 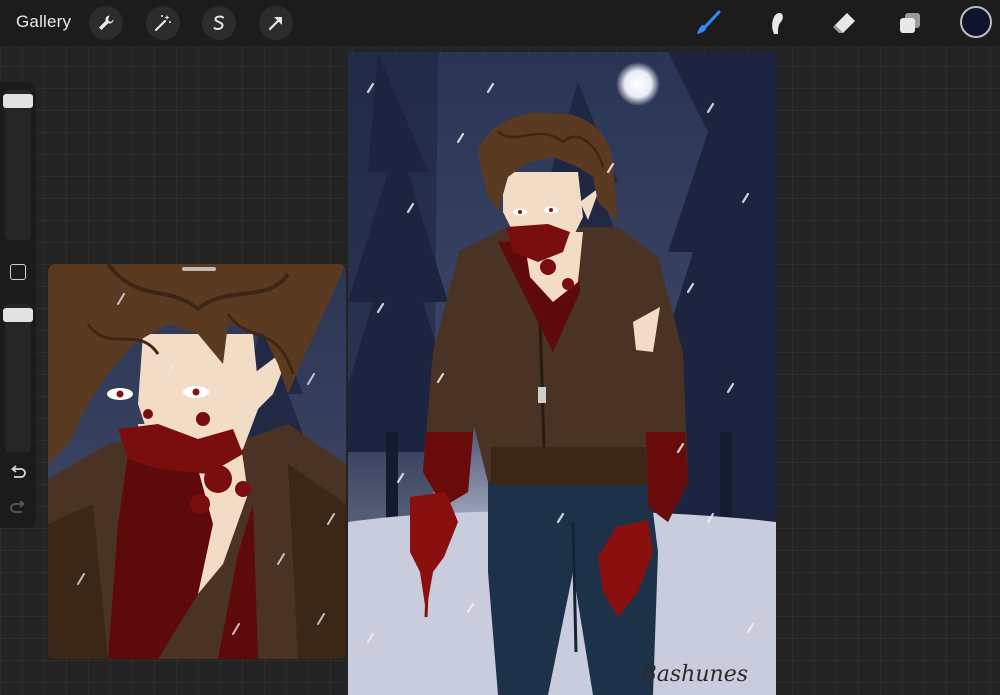 I want to click on opacity-slider, so click(x=18, y=378).